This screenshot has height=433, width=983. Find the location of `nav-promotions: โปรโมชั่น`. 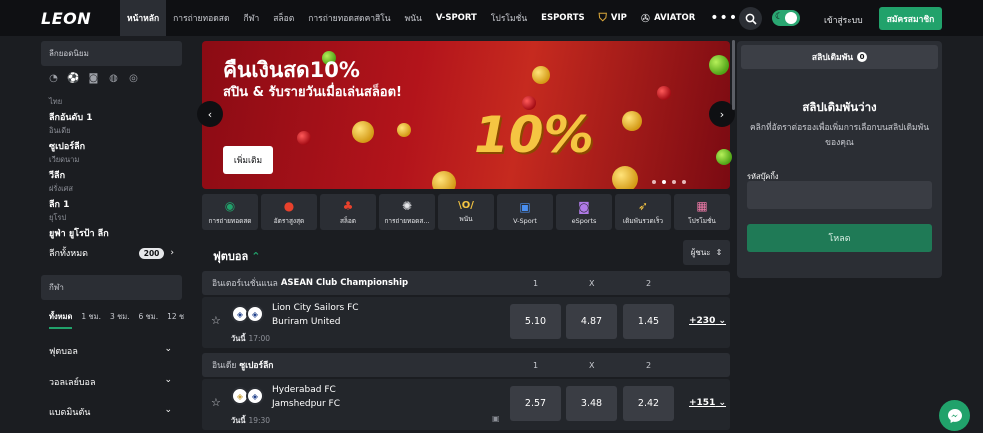

nav-promotions: โปรโมชั่น is located at coordinates (509, 18).